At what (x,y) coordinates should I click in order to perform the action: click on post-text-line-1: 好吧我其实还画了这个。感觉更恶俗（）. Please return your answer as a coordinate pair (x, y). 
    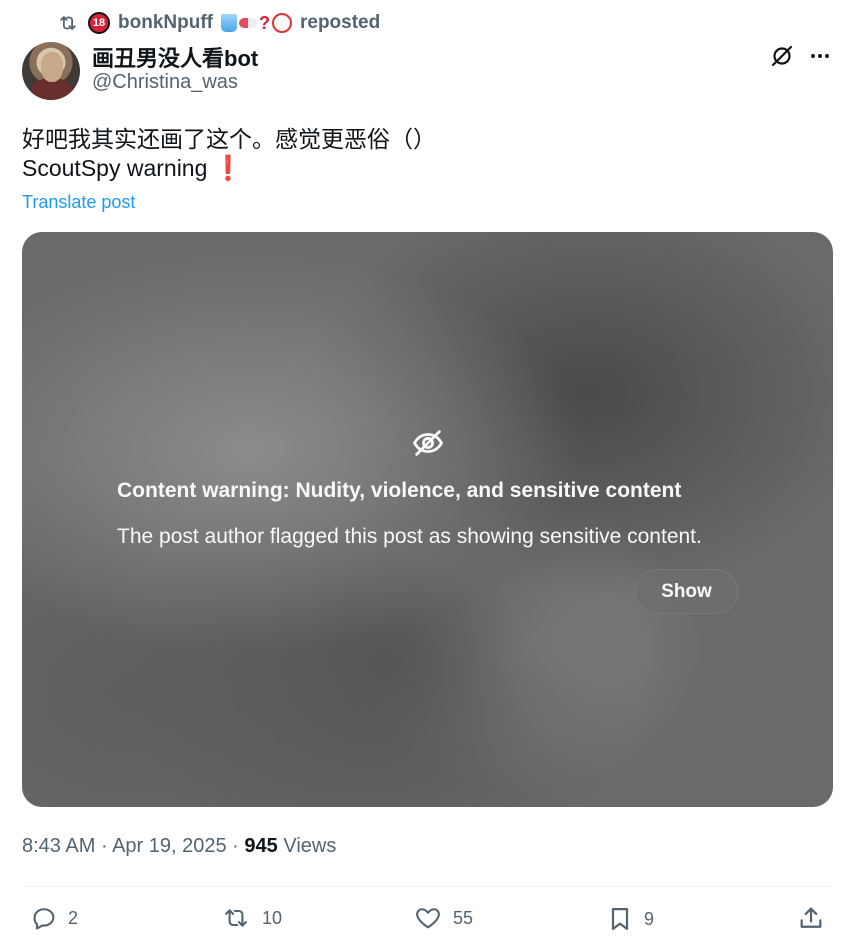
    Looking at the image, I should click on (229, 139).